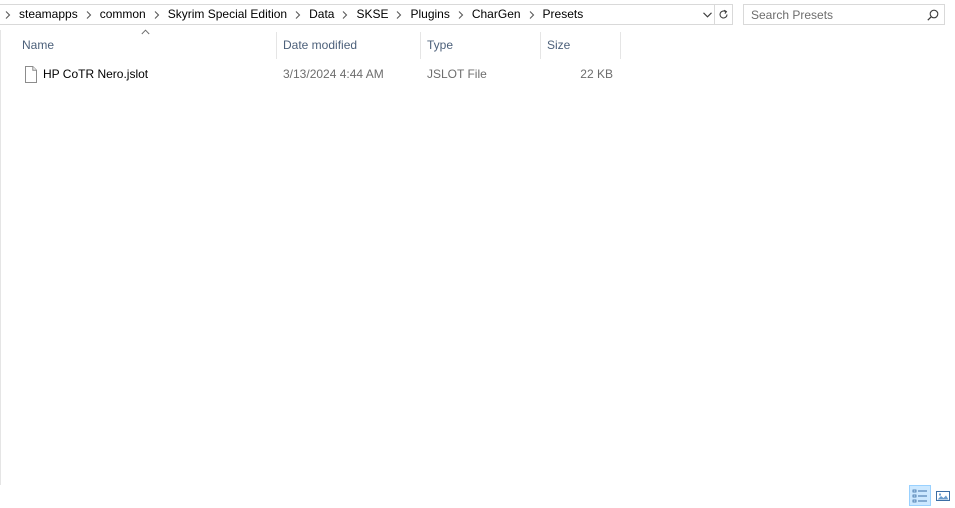 This screenshot has width=955, height=508. Describe the element at coordinates (833, 14) in the screenshot. I see `search-input` at that location.